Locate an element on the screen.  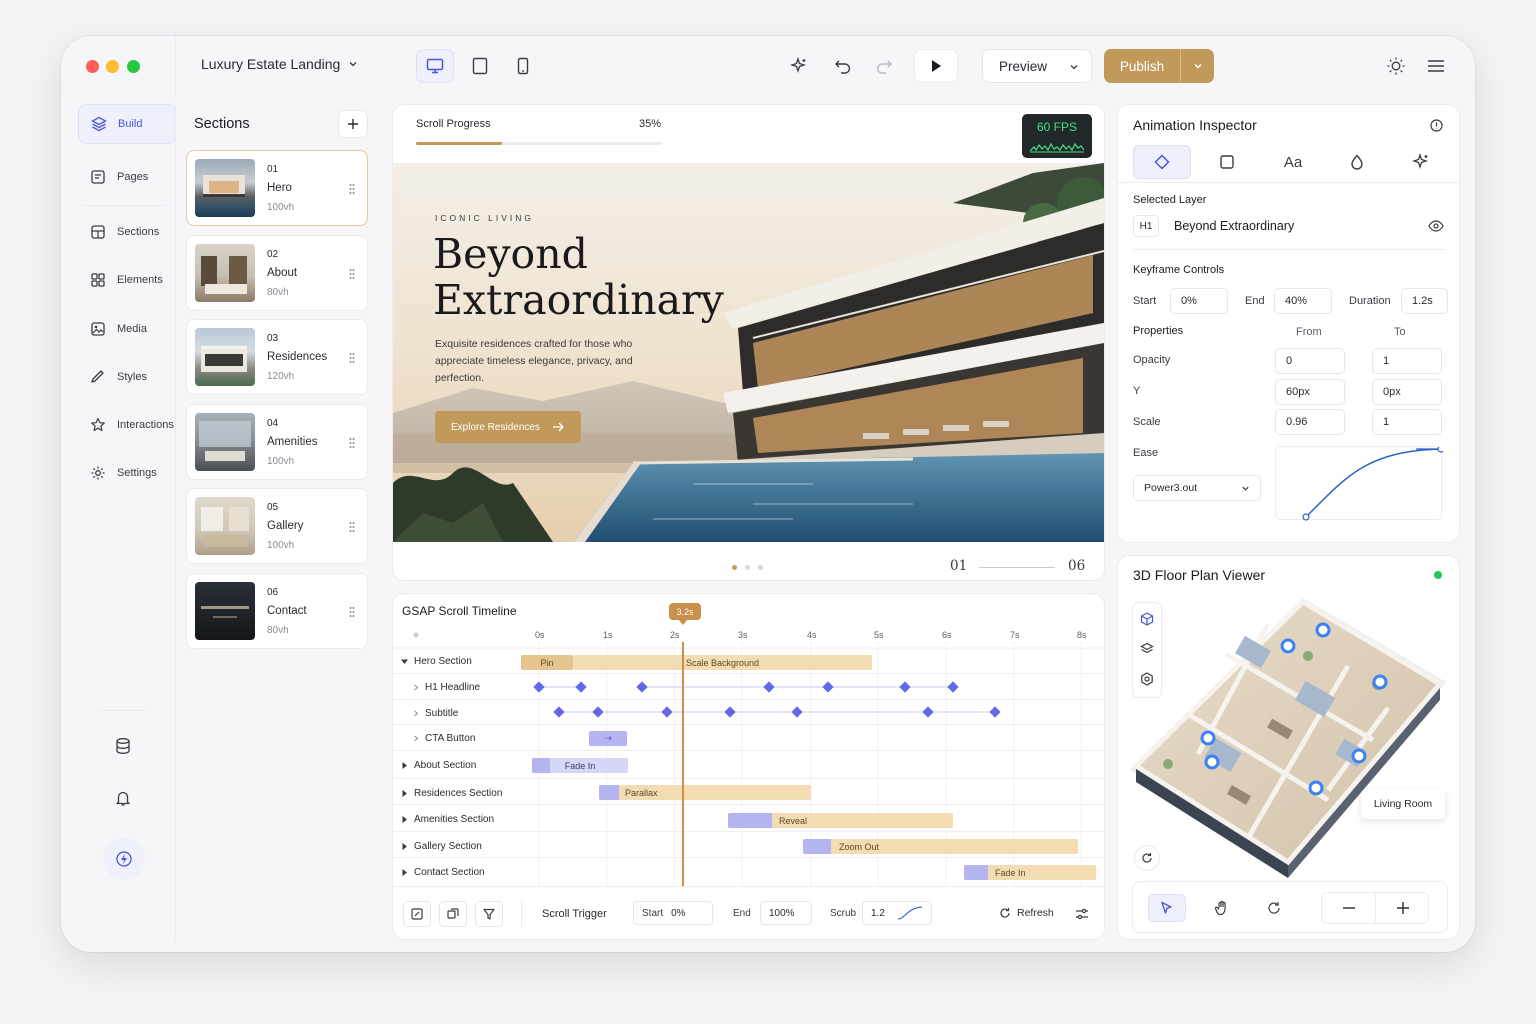
trigger-end-input: 100% is located at coordinates (786, 913).